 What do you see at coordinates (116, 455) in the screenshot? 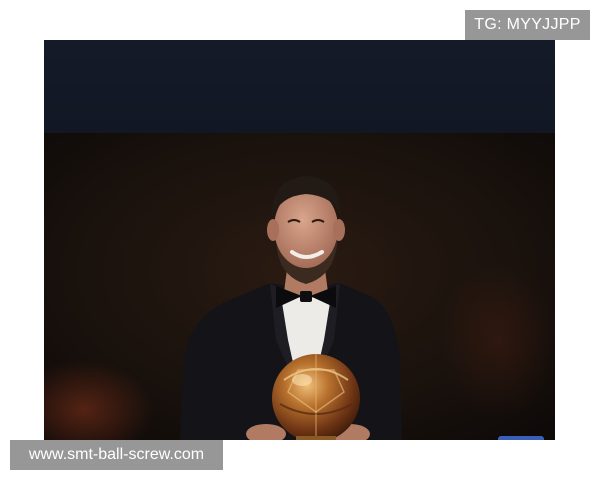
I see `watermark-website: www.smt-ball-screw.com` at bounding box center [116, 455].